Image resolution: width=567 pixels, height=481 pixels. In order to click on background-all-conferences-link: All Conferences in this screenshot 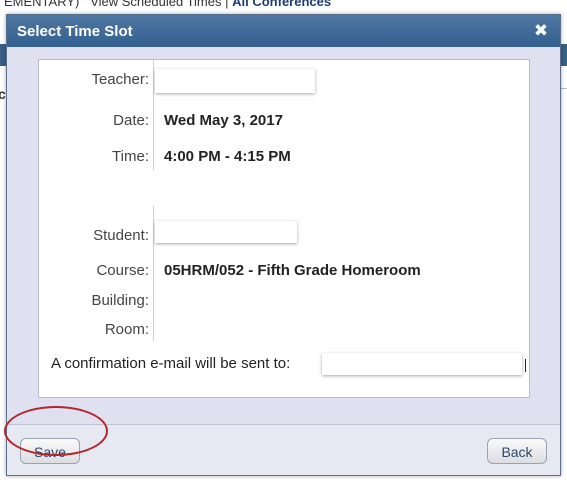, I will do `click(281, 4)`.